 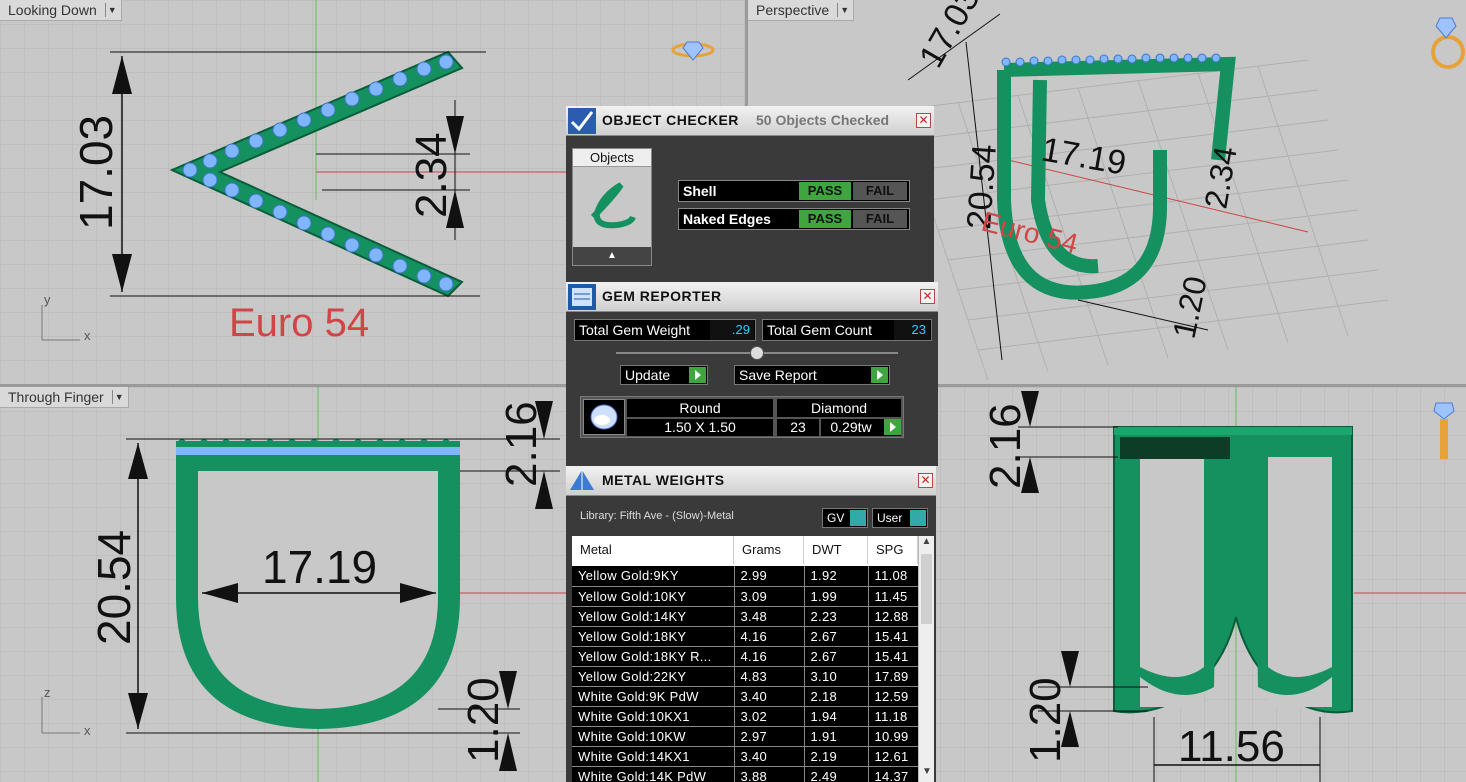 What do you see at coordinates (926, 659) in the screenshot?
I see `metal-table-scrollbar: ▲ ▼` at bounding box center [926, 659].